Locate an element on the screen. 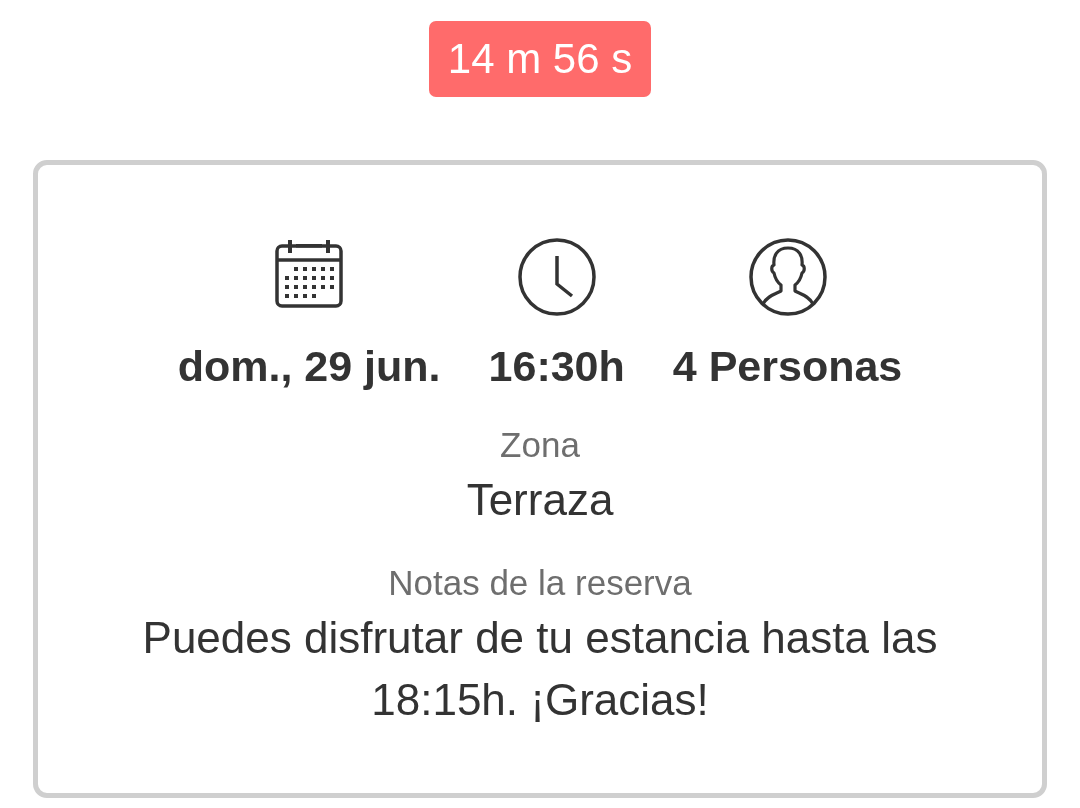 The width and height of the screenshot is (1080, 808). calendar-icon is located at coordinates (309, 274).